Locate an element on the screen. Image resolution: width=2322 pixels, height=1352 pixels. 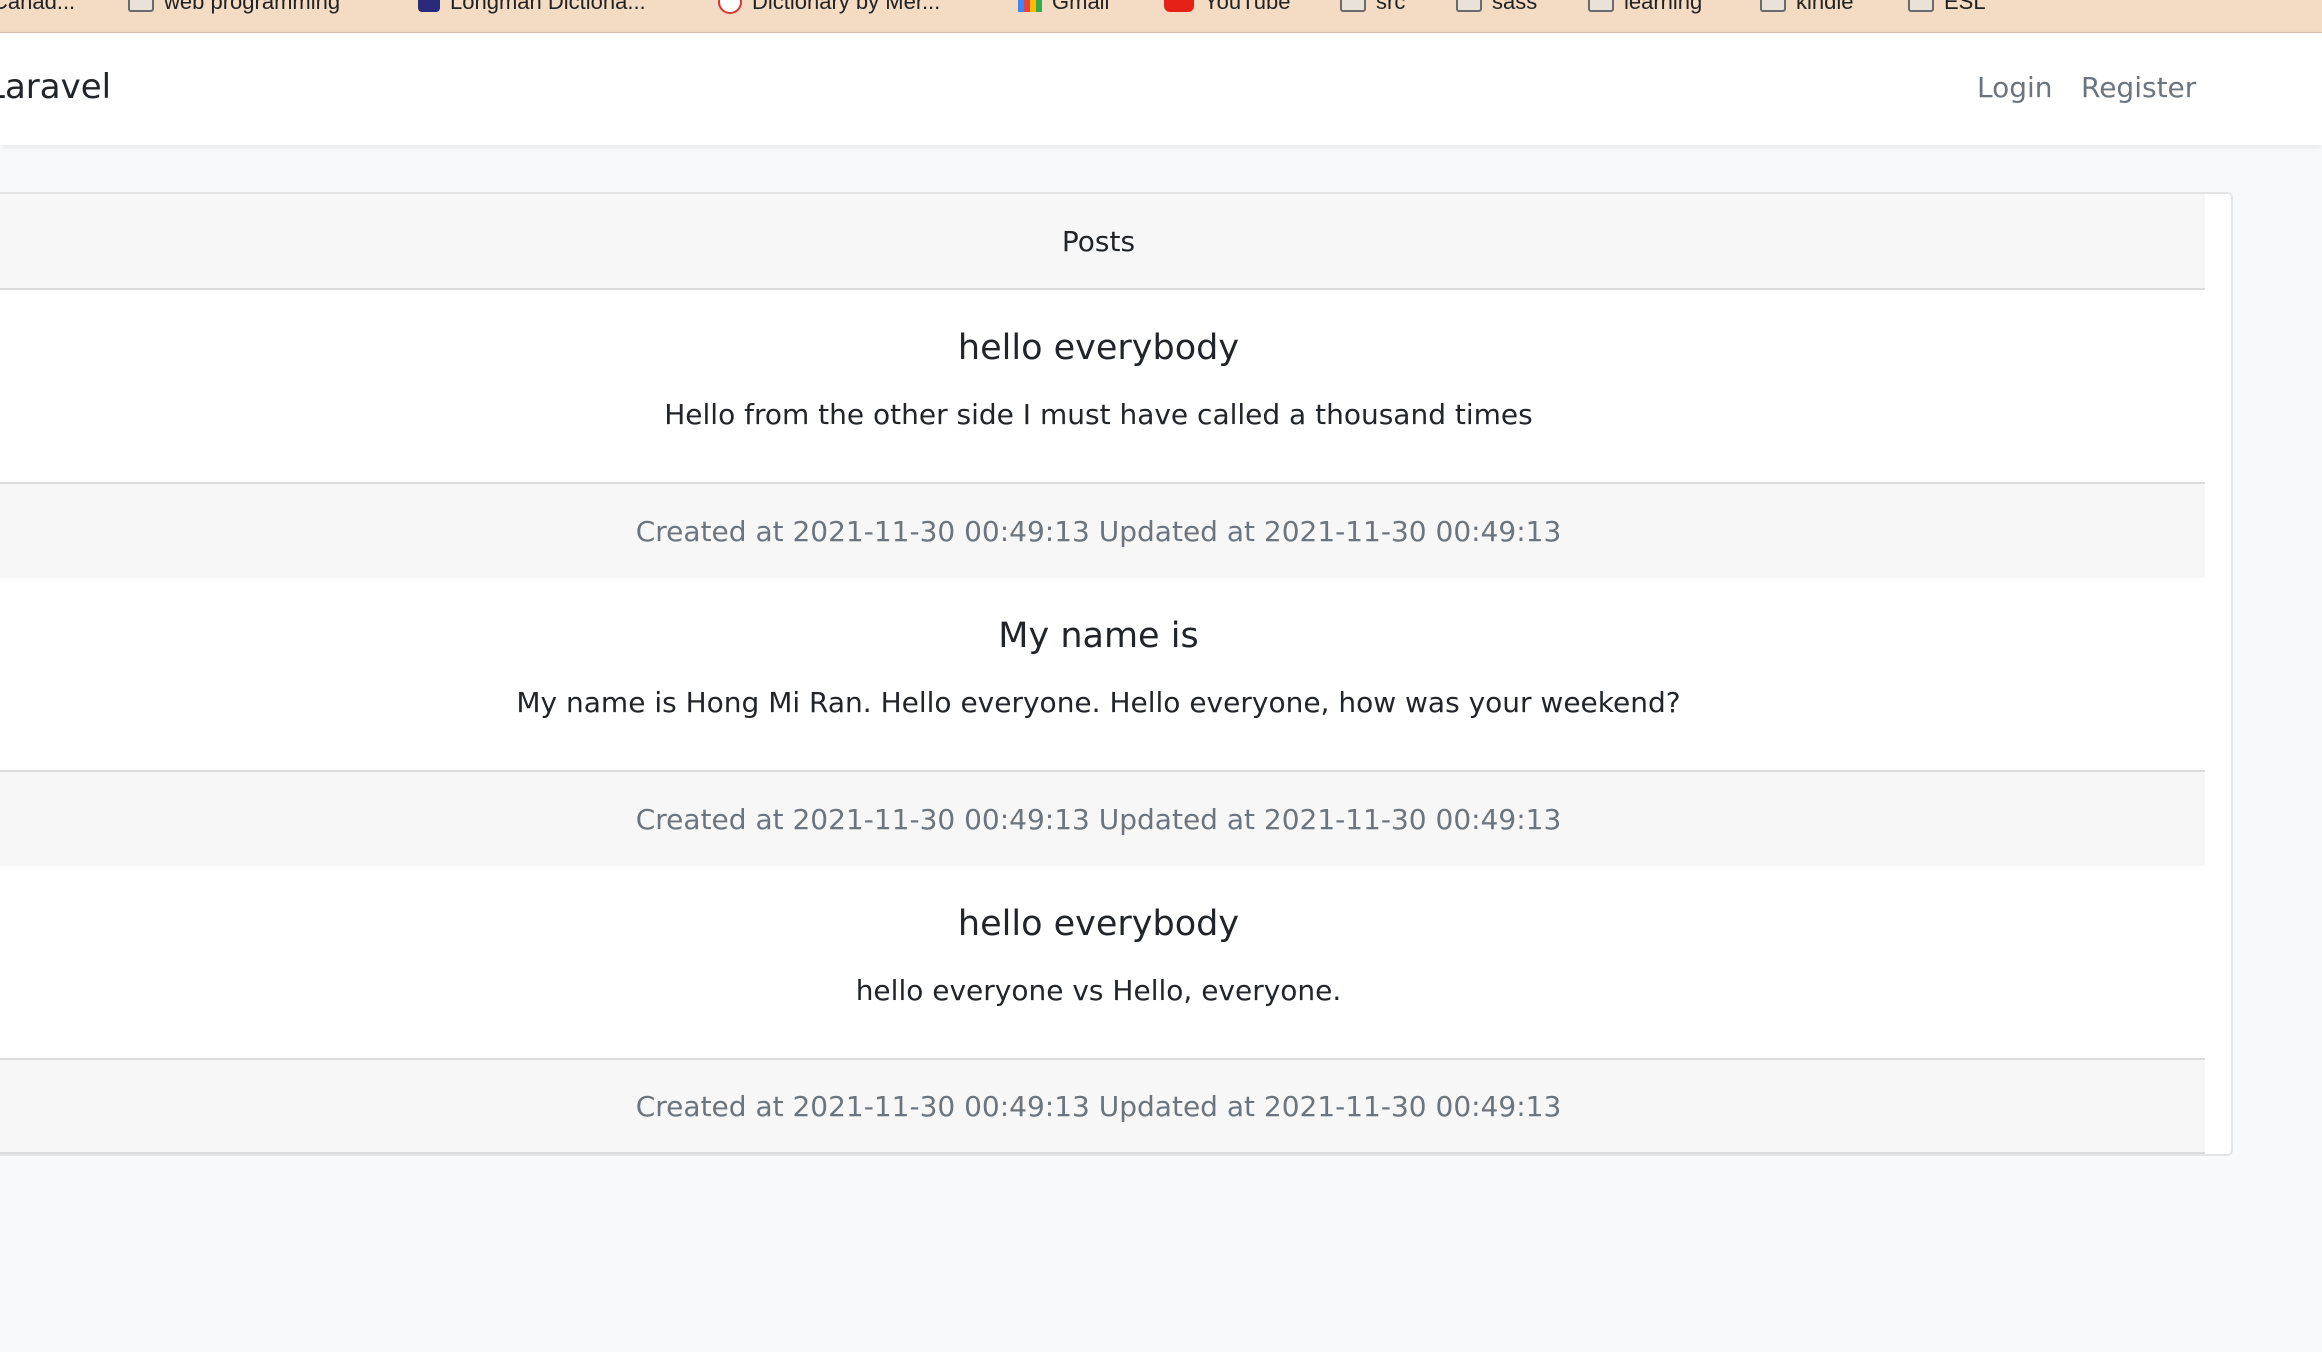
bookmark-label: web programming is located at coordinates (252, 7).